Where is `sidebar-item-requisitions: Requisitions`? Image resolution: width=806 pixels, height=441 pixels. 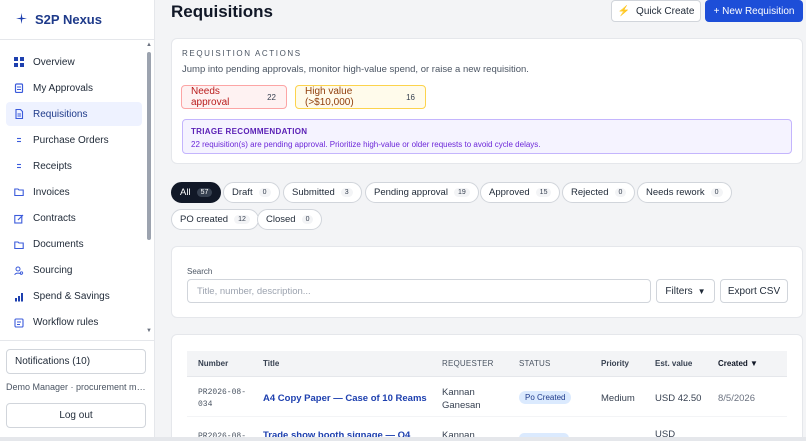 sidebar-item-requisitions: Requisitions is located at coordinates (74, 114).